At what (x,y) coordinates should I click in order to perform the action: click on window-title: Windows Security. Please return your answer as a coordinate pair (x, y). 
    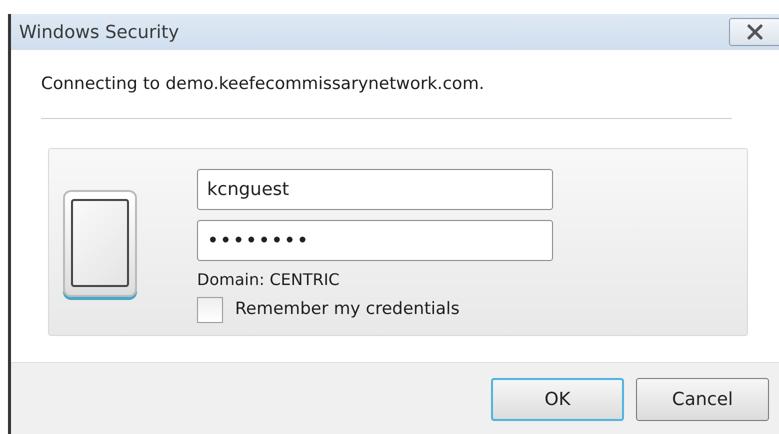
    Looking at the image, I should click on (99, 32).